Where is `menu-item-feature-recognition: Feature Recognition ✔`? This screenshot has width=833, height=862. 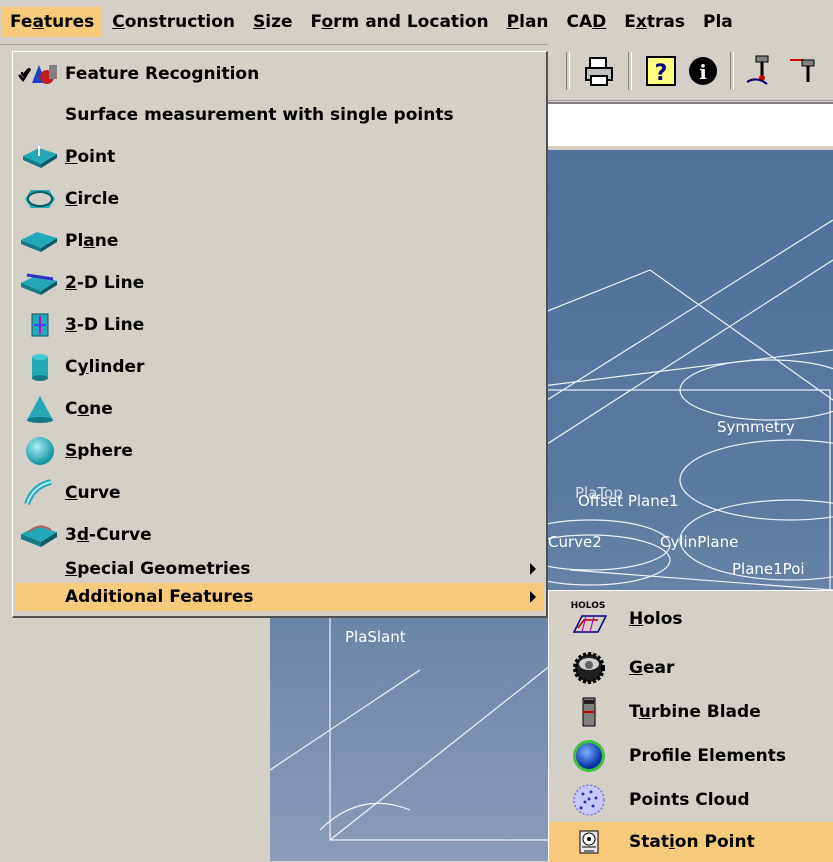 menu-item-feature-recognition: Feature Recognition ✔ is located at coordinates (279, 74).